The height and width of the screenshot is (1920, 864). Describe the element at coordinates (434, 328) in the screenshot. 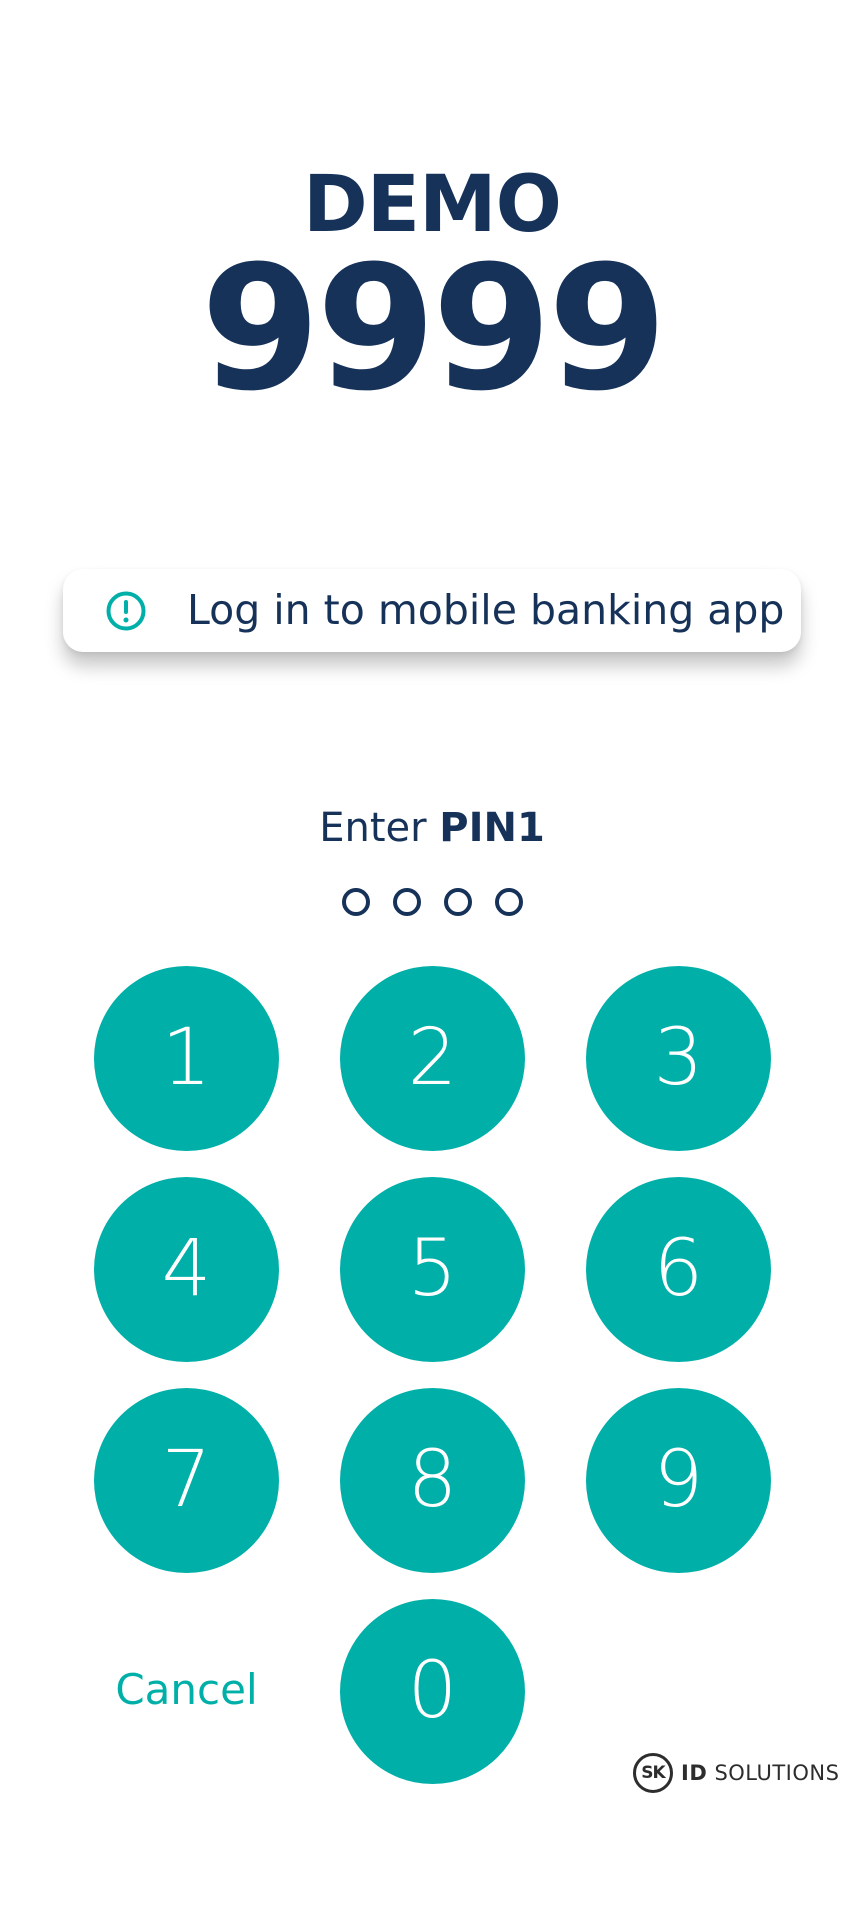

I see `verification-code: 9999` at that location.